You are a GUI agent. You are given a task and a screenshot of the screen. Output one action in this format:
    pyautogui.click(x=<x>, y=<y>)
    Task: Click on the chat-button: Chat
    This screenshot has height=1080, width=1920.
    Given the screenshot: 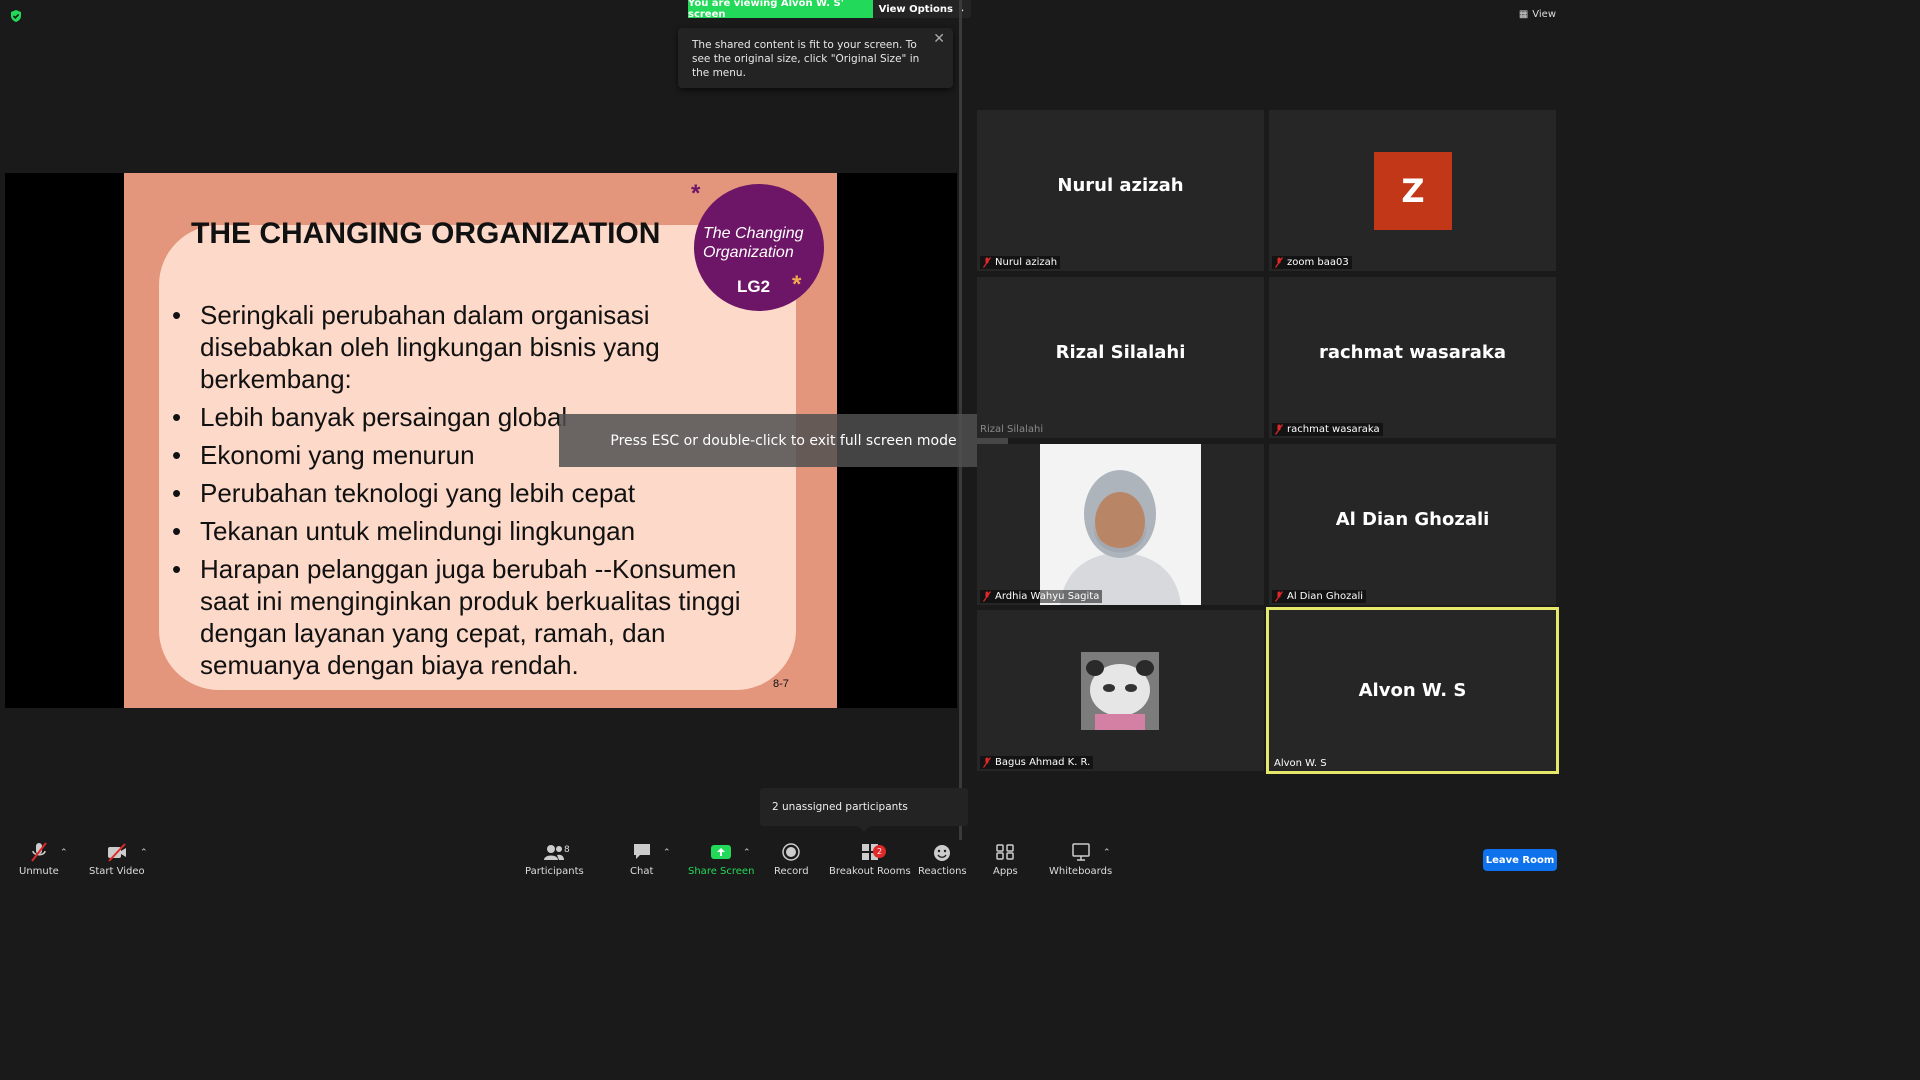 What is the action you would take?
    pyautogui.click(x=641, y=859)
    